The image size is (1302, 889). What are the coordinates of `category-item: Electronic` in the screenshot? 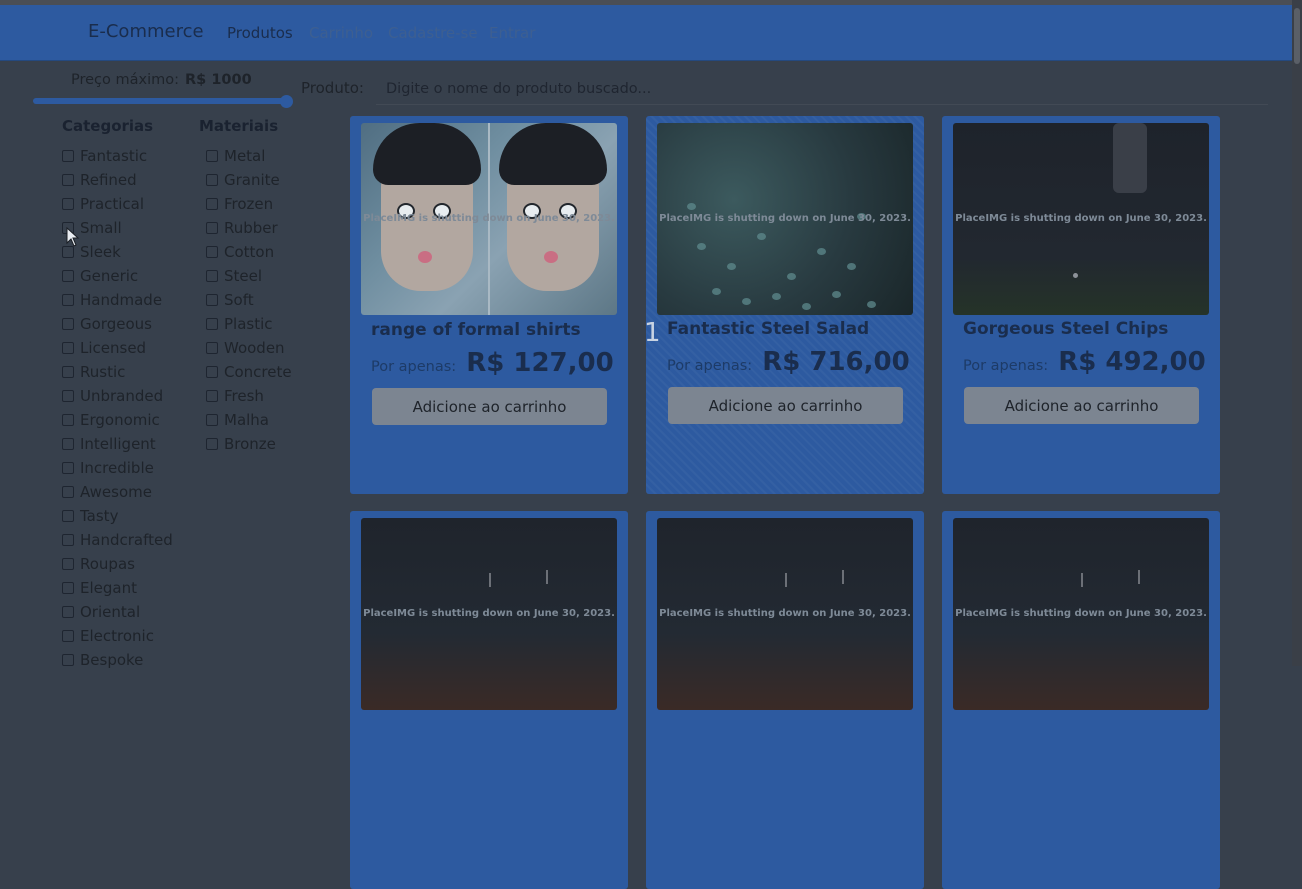 It's located at (117, 636).